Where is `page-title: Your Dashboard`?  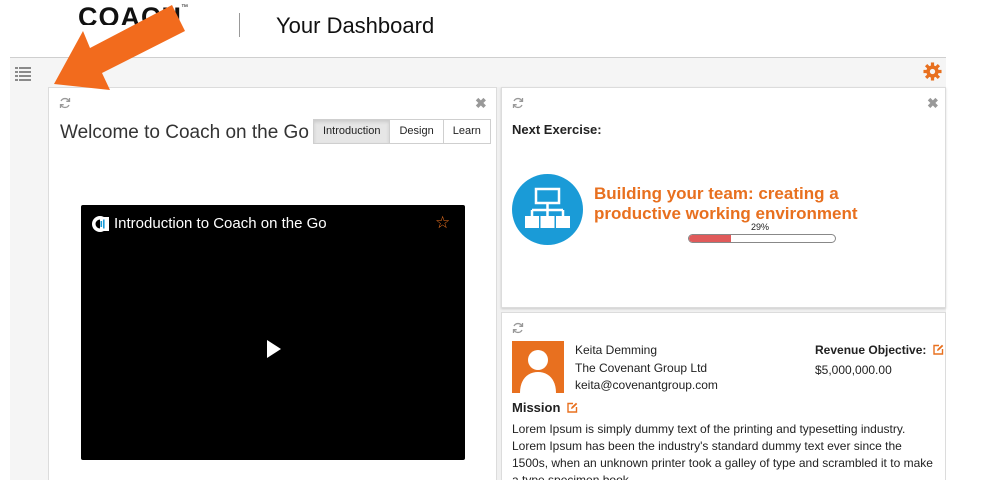 page-title: Your Dashboard is located at coordinates (355, 25).